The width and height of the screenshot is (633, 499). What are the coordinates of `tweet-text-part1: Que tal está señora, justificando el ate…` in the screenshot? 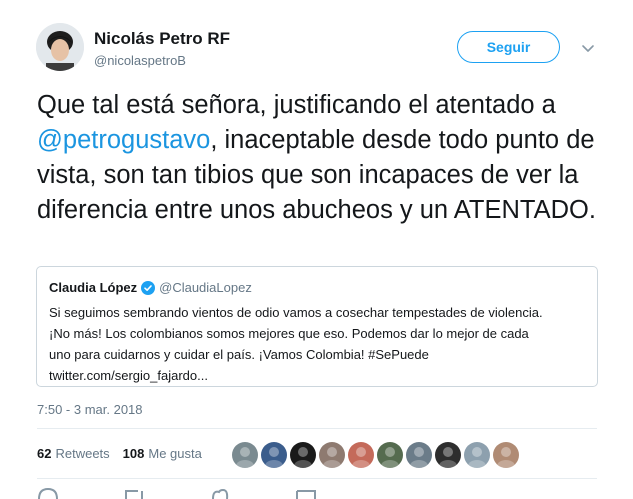 It's located at (296, 105).